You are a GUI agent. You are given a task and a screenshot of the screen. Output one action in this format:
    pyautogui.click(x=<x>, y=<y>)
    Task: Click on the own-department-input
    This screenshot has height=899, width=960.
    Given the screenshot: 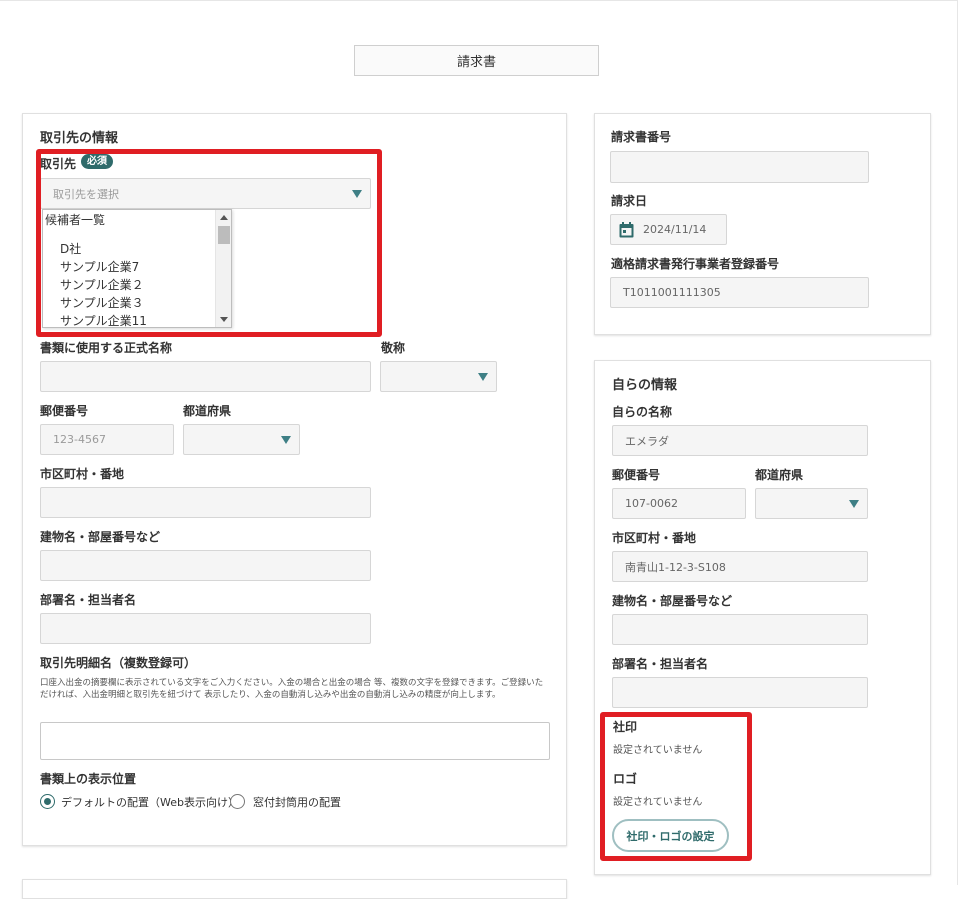 What is the action you would take?
    pyautogui.click(x=740, y=692)
    